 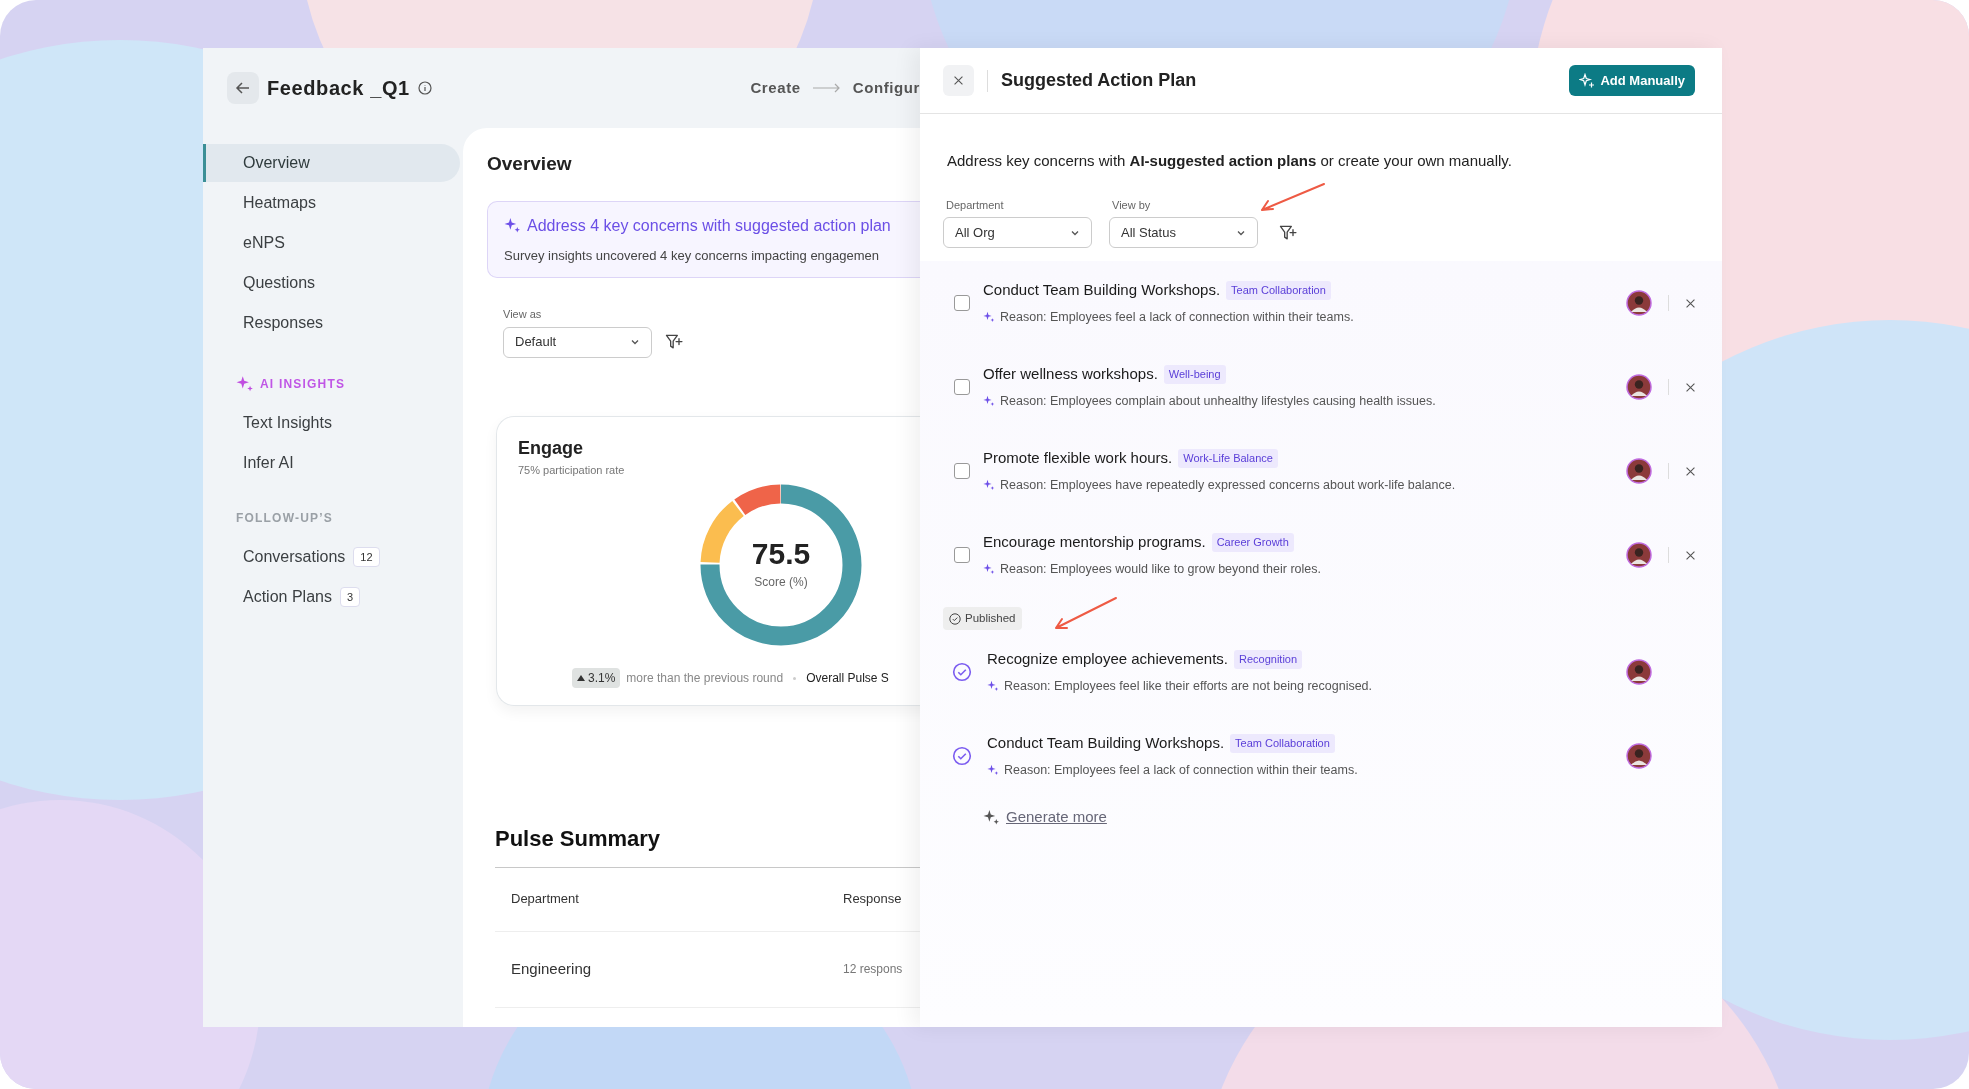 I want to click on card-subtitle: 75% participation rate, so click(x=572, y=470).